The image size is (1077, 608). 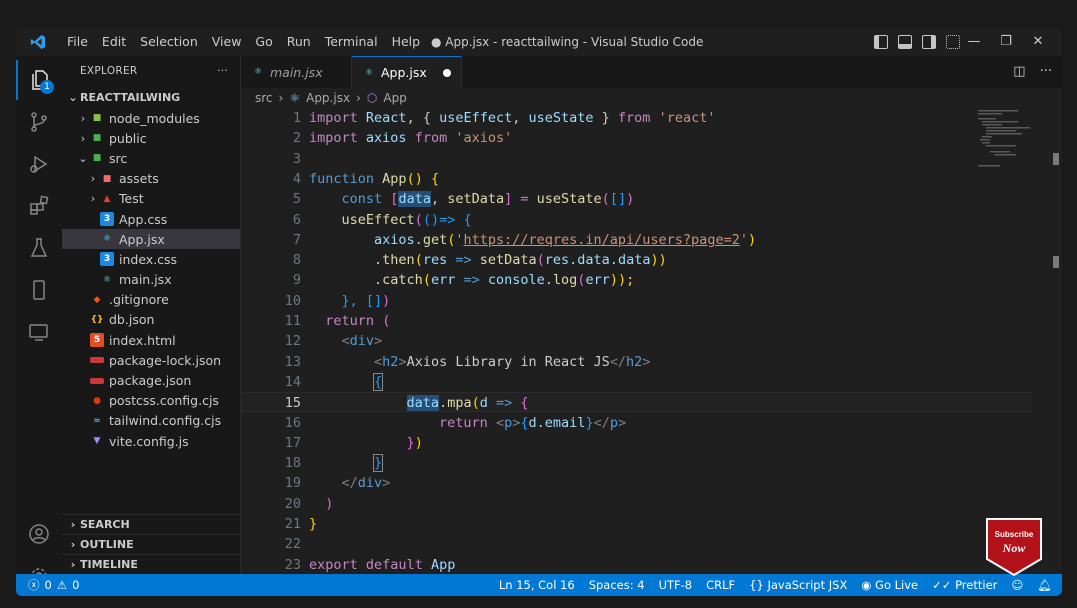 What do you see at coordinates (39, 122) in the screenshot?
I see `source-control-icon` at bounding box center [39, 122].